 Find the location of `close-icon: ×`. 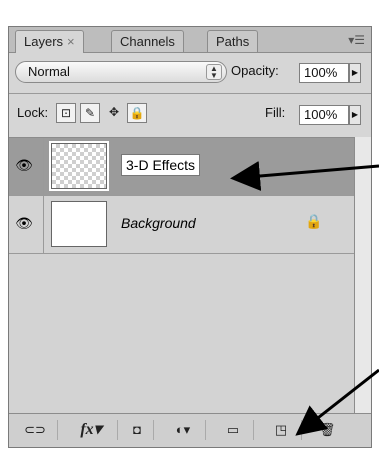

close-icon: × is located at coordinates (71, 41).